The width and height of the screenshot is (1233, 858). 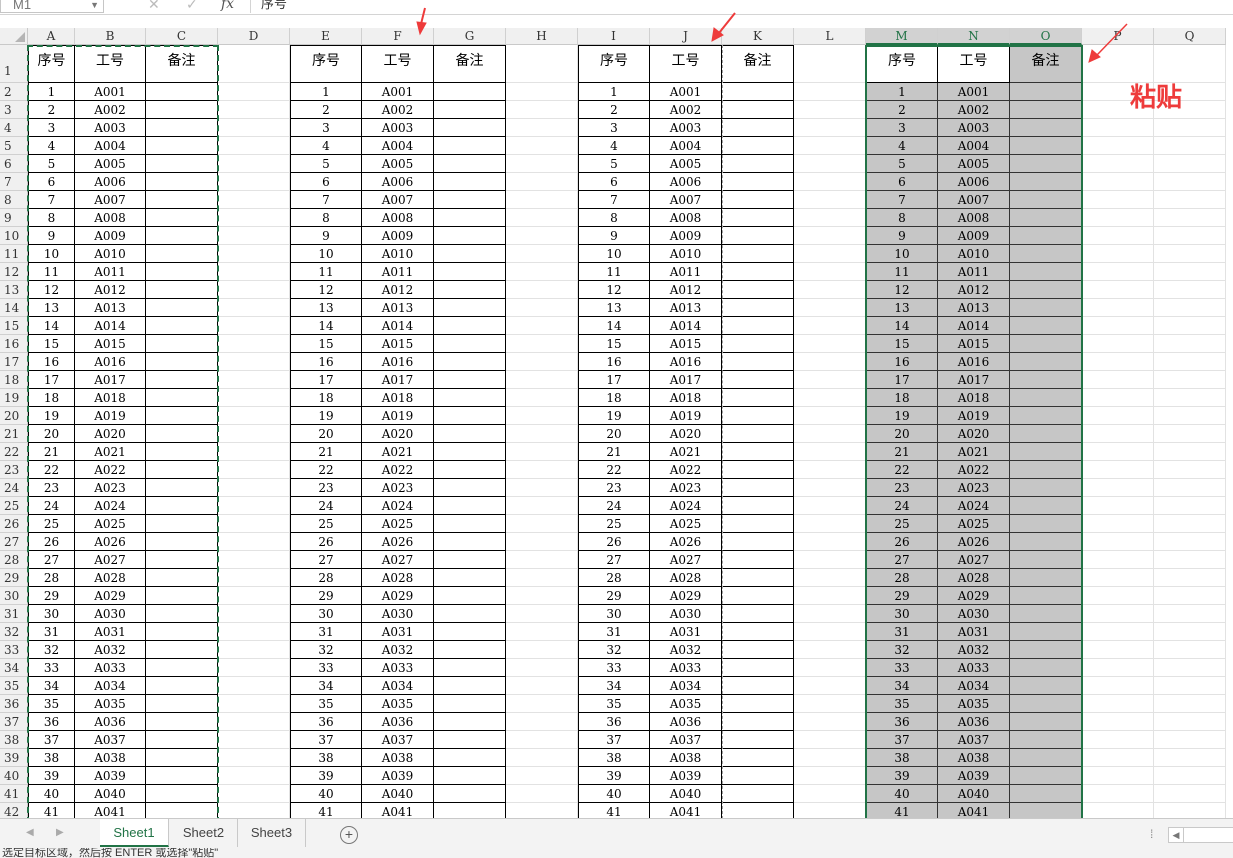 I want to click on cell-p27, so click(x=1118, y=542).